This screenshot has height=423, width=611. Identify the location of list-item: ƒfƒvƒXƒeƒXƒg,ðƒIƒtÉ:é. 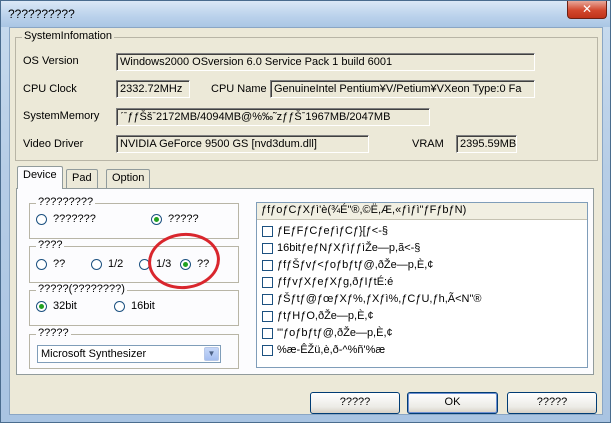
(422, 283).